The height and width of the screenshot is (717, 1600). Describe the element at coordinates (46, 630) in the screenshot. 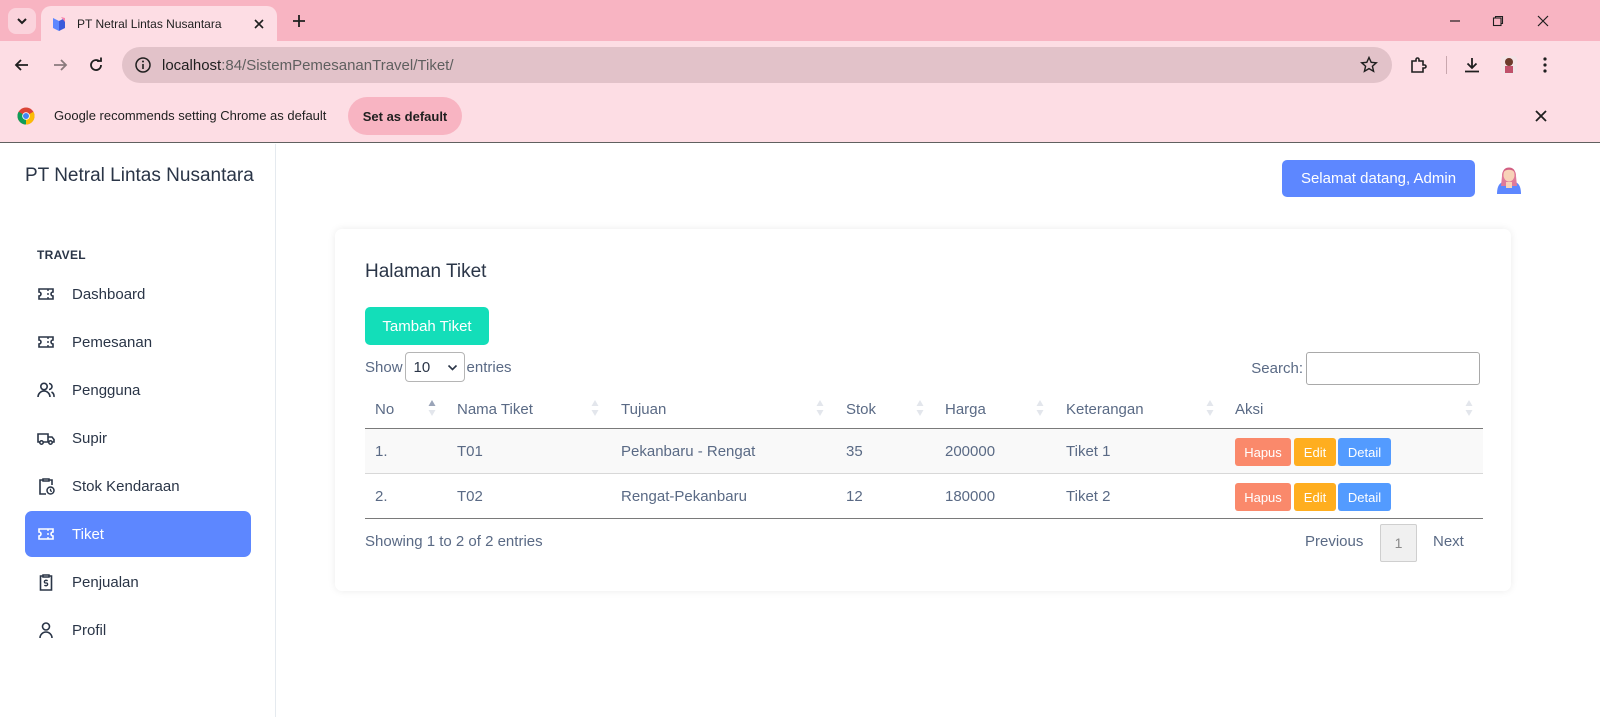

I see `user-icon` at that location.